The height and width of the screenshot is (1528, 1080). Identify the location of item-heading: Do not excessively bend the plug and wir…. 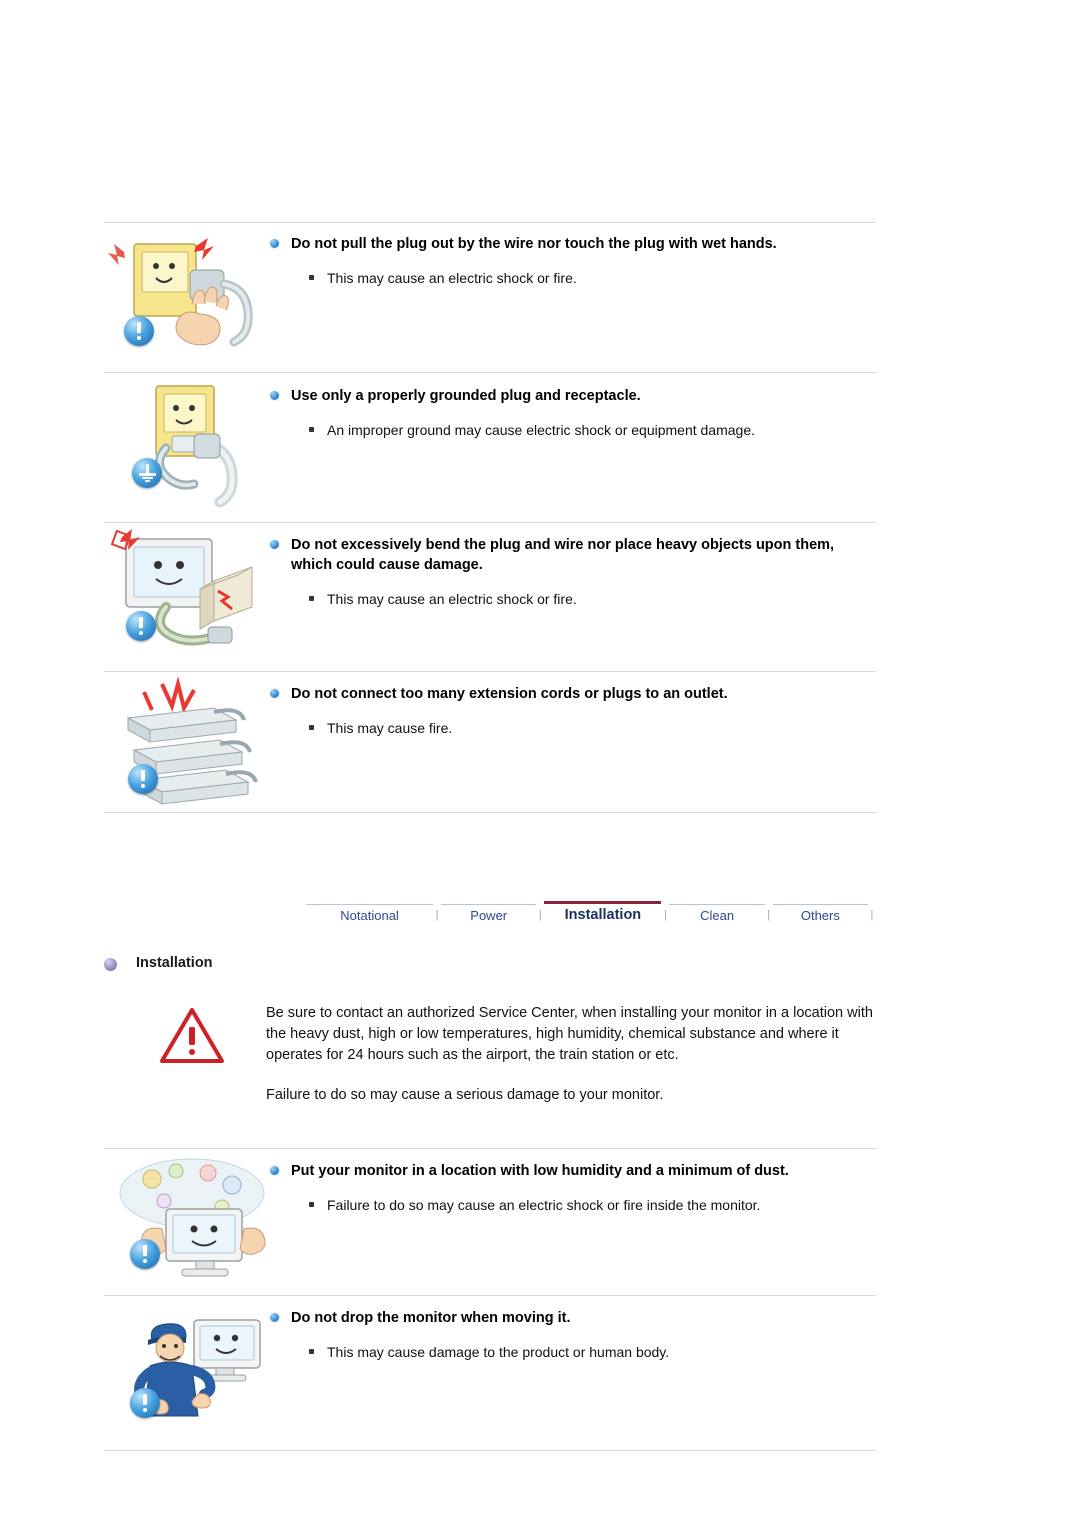
(572, 555).